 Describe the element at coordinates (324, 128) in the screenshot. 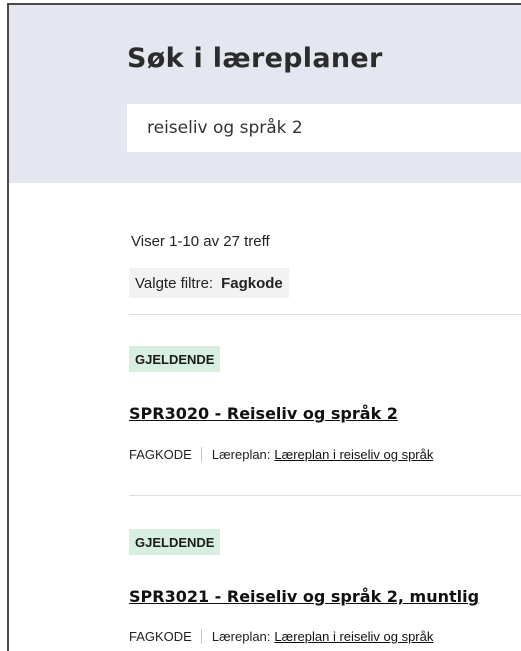

I see `search-input` at that location.